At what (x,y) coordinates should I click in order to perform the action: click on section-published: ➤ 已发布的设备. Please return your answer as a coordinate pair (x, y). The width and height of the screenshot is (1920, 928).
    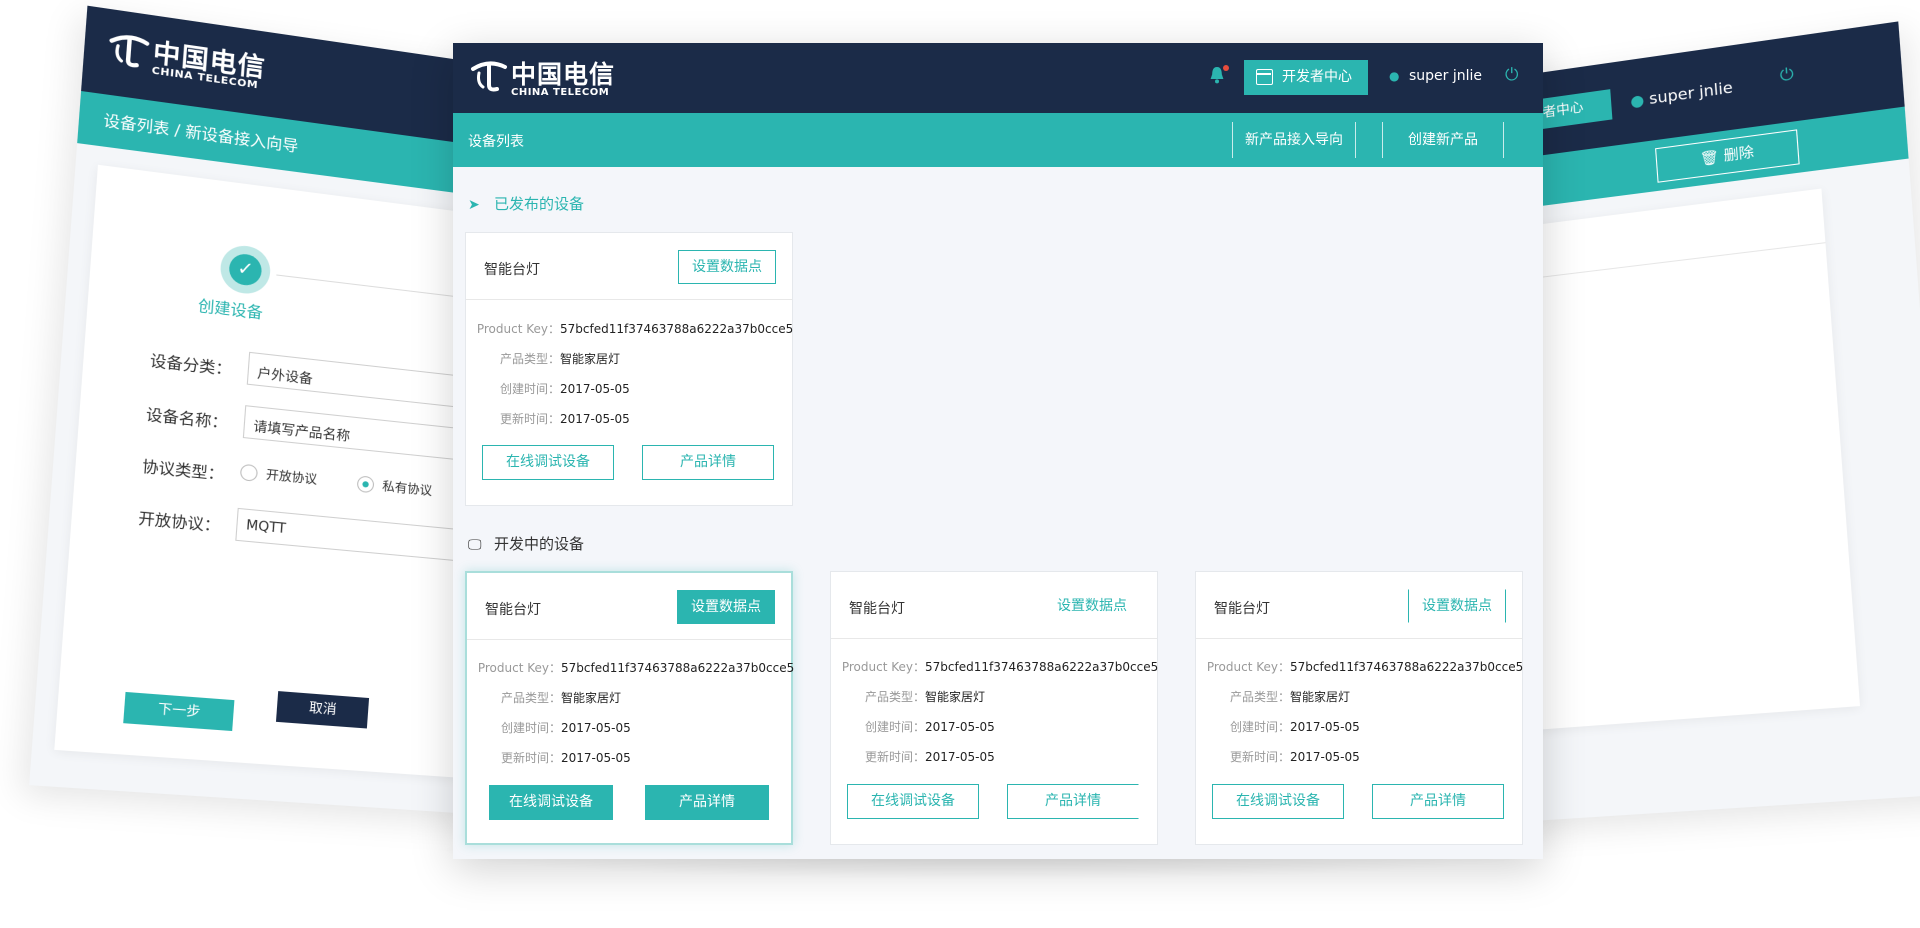
    Looking at the image, I should click on (526, 203).